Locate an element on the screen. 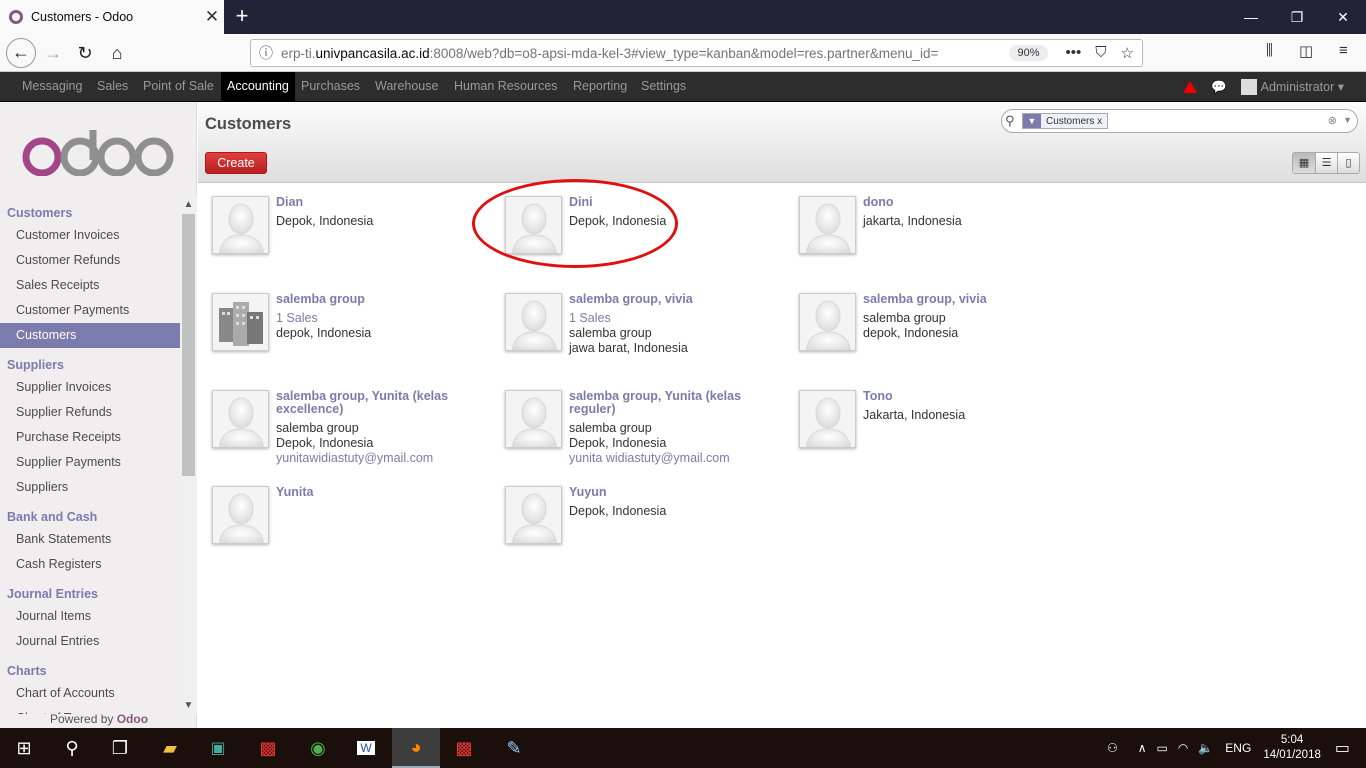 This screenshot has height=768, width=1366. sidebar-item-chart-of-accounts: Chart of Accounts is located at coordinates (90, 693).